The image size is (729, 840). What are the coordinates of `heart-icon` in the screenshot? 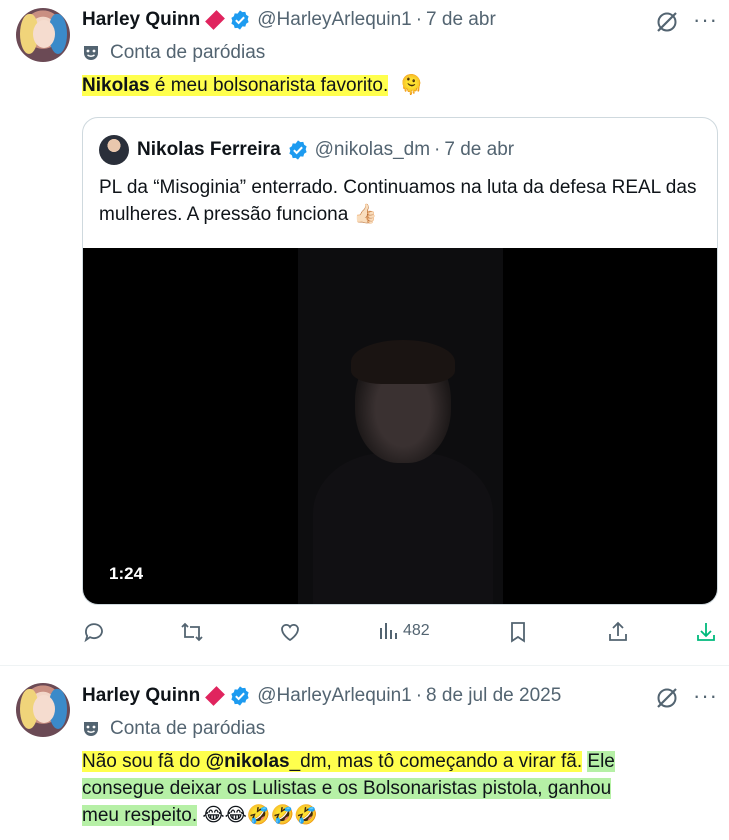 It's located at (290, 632).